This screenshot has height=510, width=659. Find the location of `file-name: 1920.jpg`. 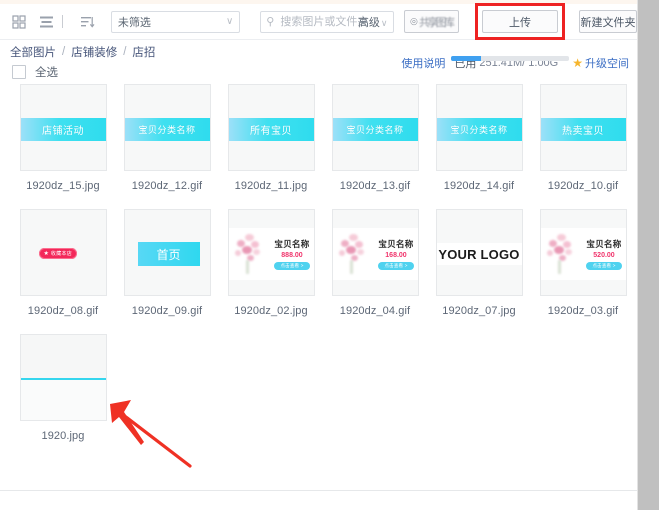

file-name: 1920.jpg is located at coordinates (63, 436).